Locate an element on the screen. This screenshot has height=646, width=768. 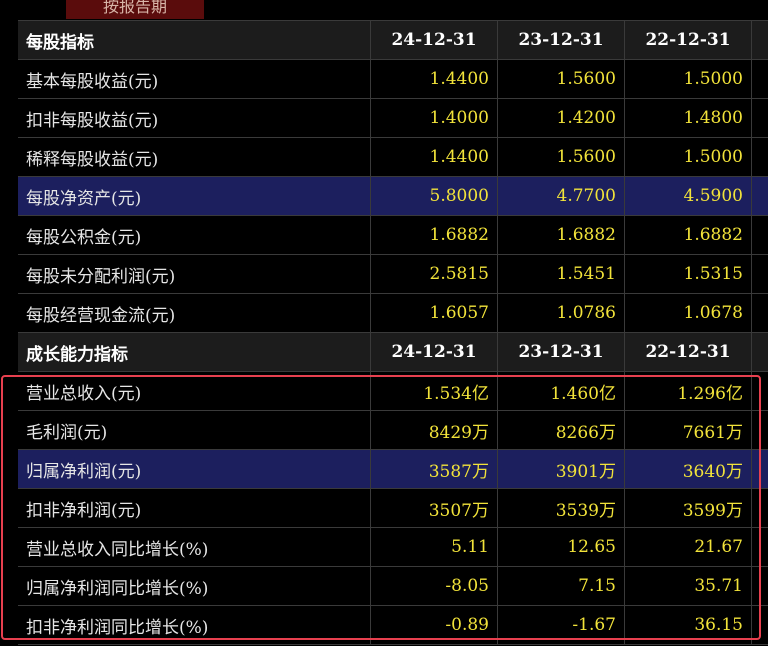
row-value: 12.65 is located at coordinates (561, 547).